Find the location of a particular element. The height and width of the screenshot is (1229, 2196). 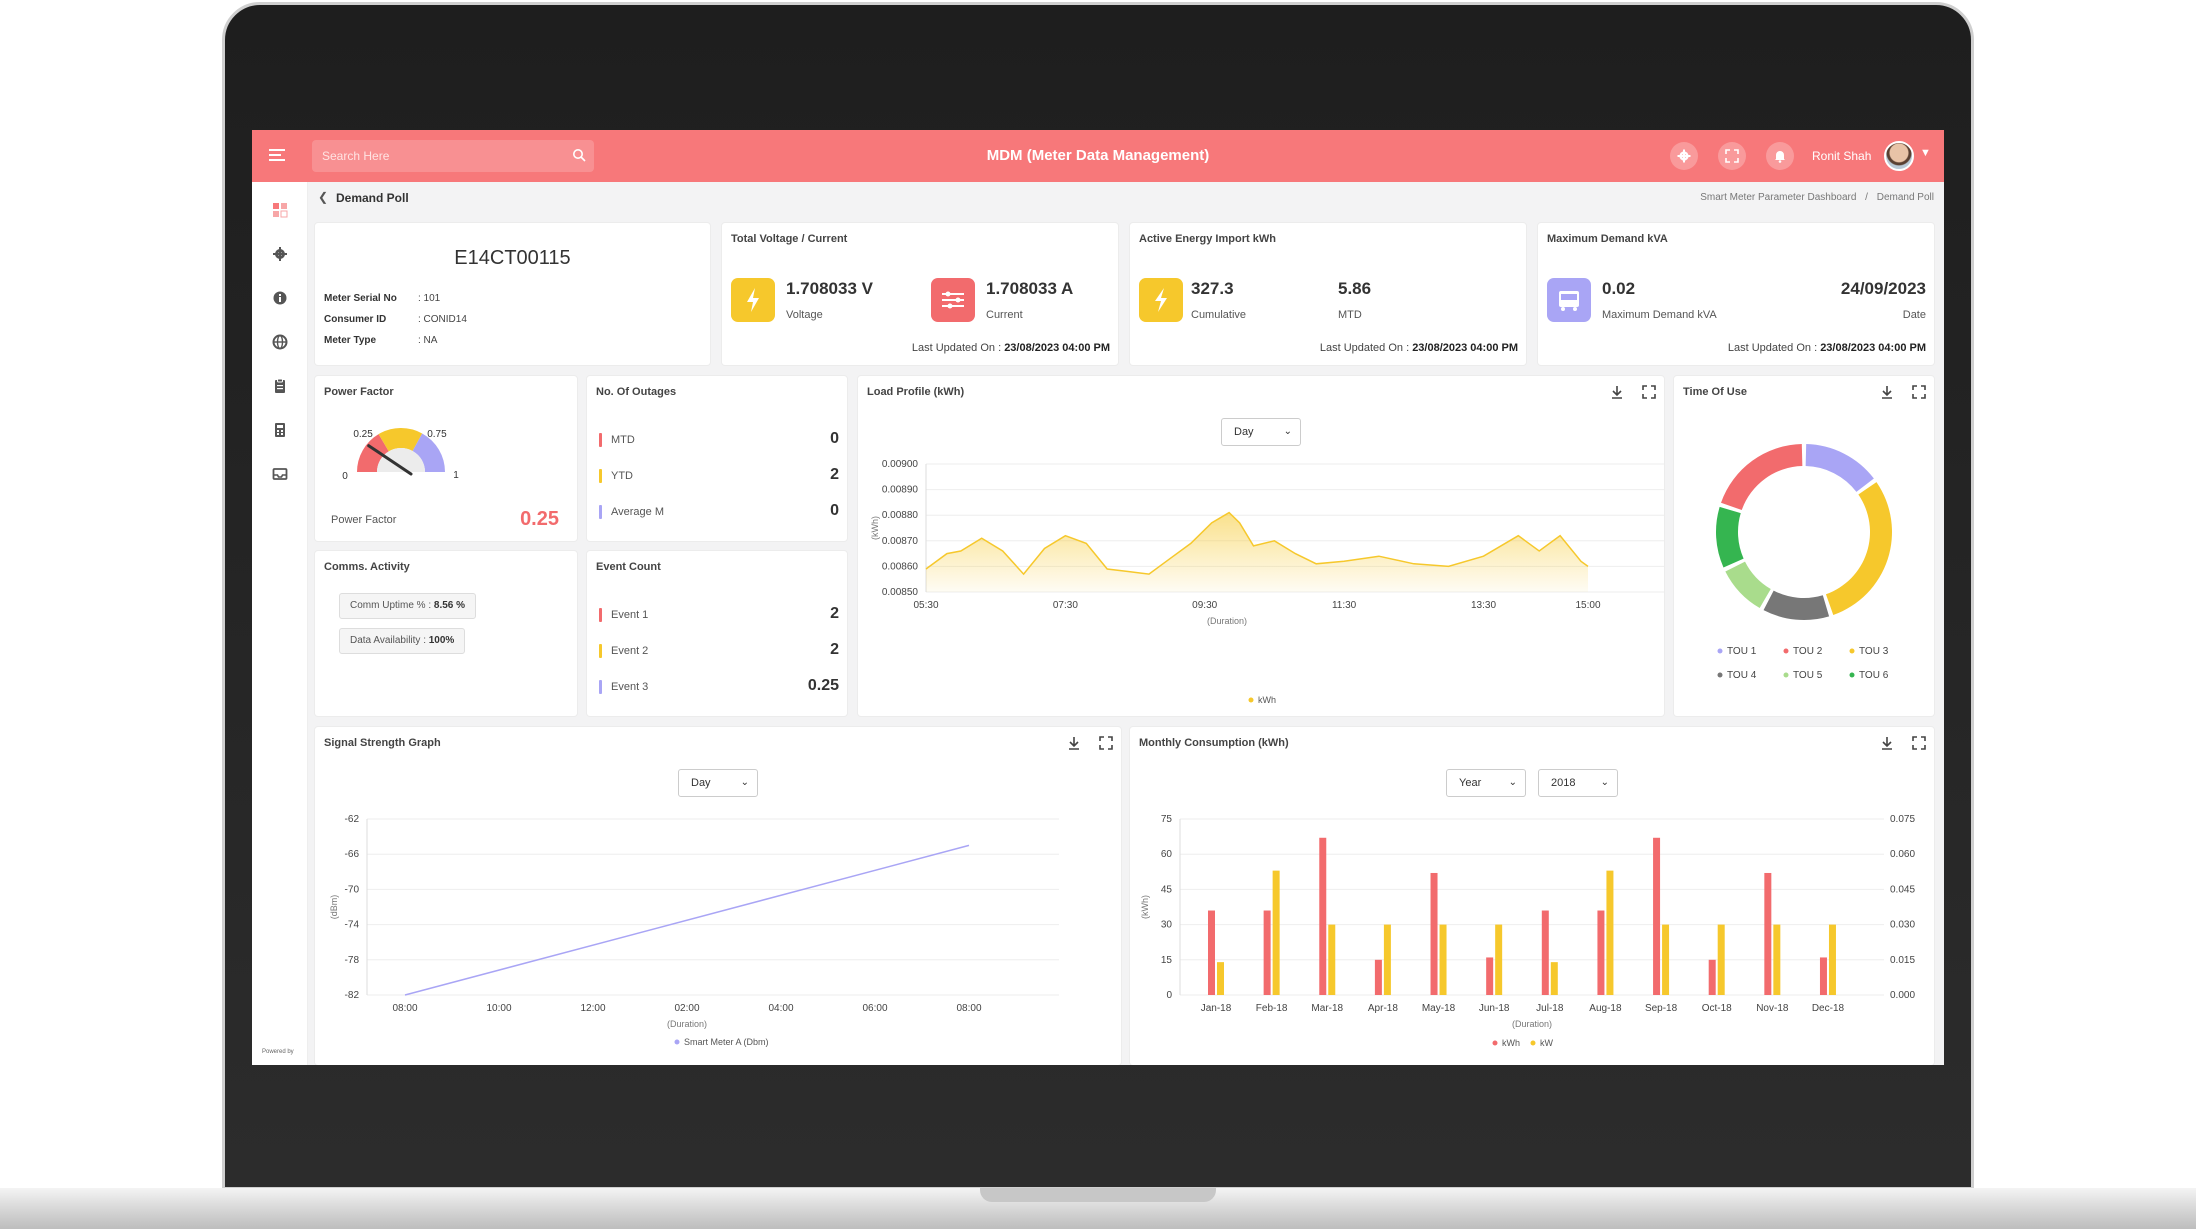

chevron-left-icon: ❮ is located at coordinates (323, 197).